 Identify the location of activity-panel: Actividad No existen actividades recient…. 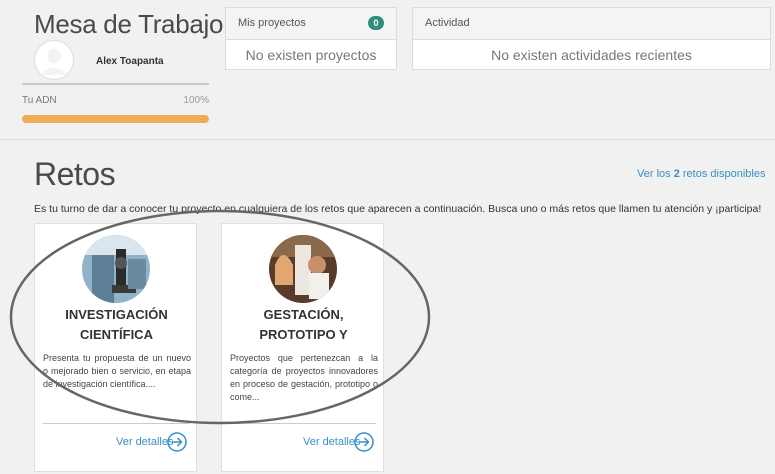
(591, 38).